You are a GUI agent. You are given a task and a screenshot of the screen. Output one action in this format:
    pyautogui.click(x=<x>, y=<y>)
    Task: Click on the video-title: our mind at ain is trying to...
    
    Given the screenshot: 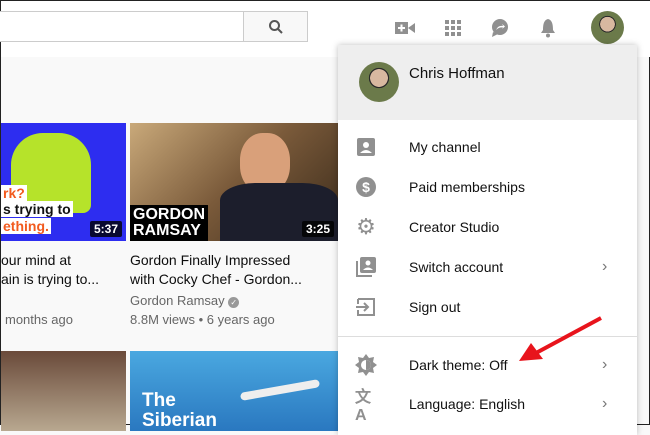 What is the action you would take?
    pyautogui.click(x=50, y=270)
    